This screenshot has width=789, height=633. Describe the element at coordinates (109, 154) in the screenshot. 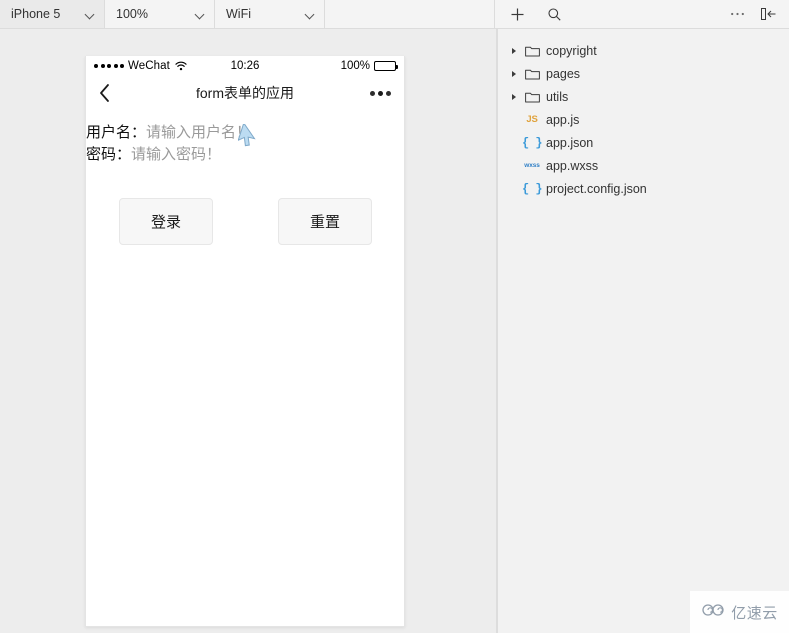

I see `password-label: 密码：` at that location.